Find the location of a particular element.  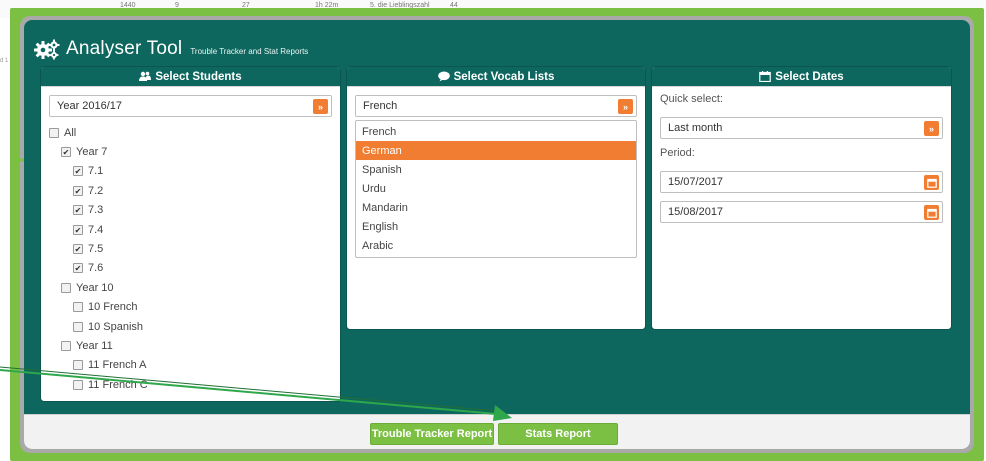

date-to-value: 15/08/2017 is located at coordinates (696, 212).